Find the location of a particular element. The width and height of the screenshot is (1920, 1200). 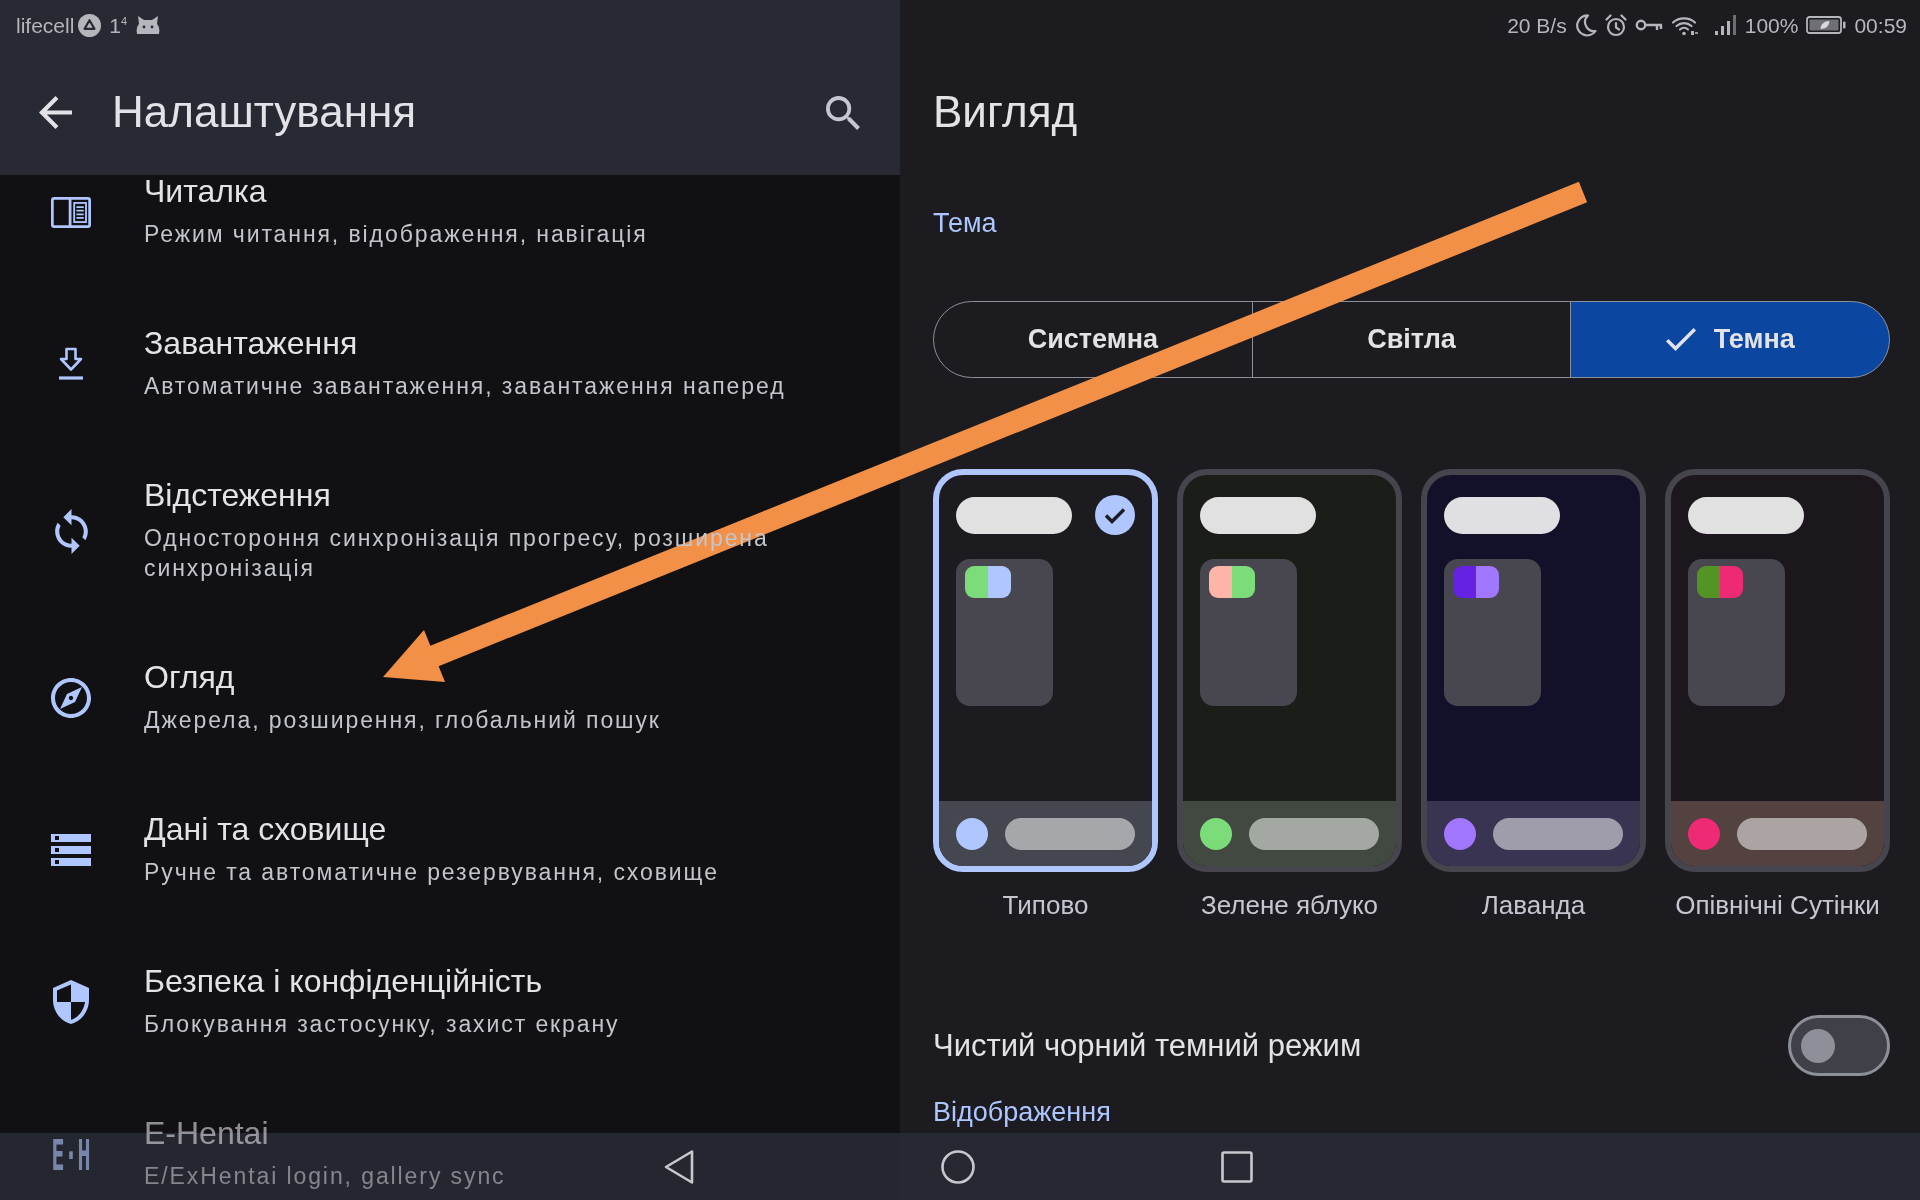

settings-item-title: Безпека і конфіденційність is located at coordinates (382, 981).